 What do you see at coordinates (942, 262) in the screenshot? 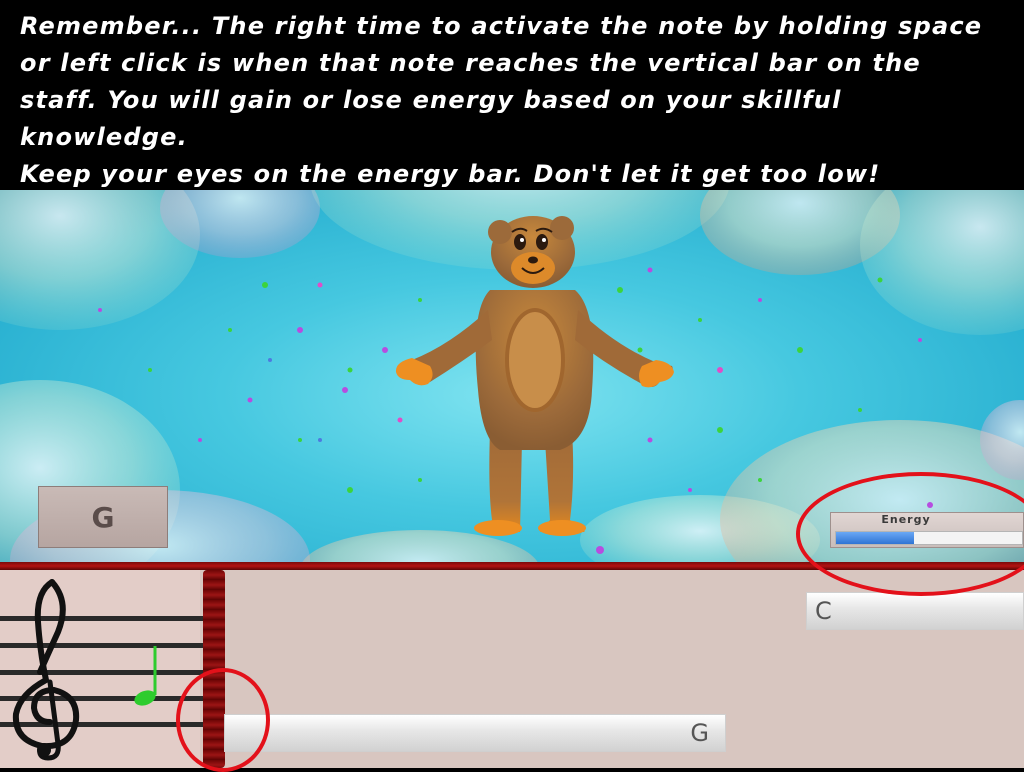
I see `bubble` at bounding box center [942, 262].